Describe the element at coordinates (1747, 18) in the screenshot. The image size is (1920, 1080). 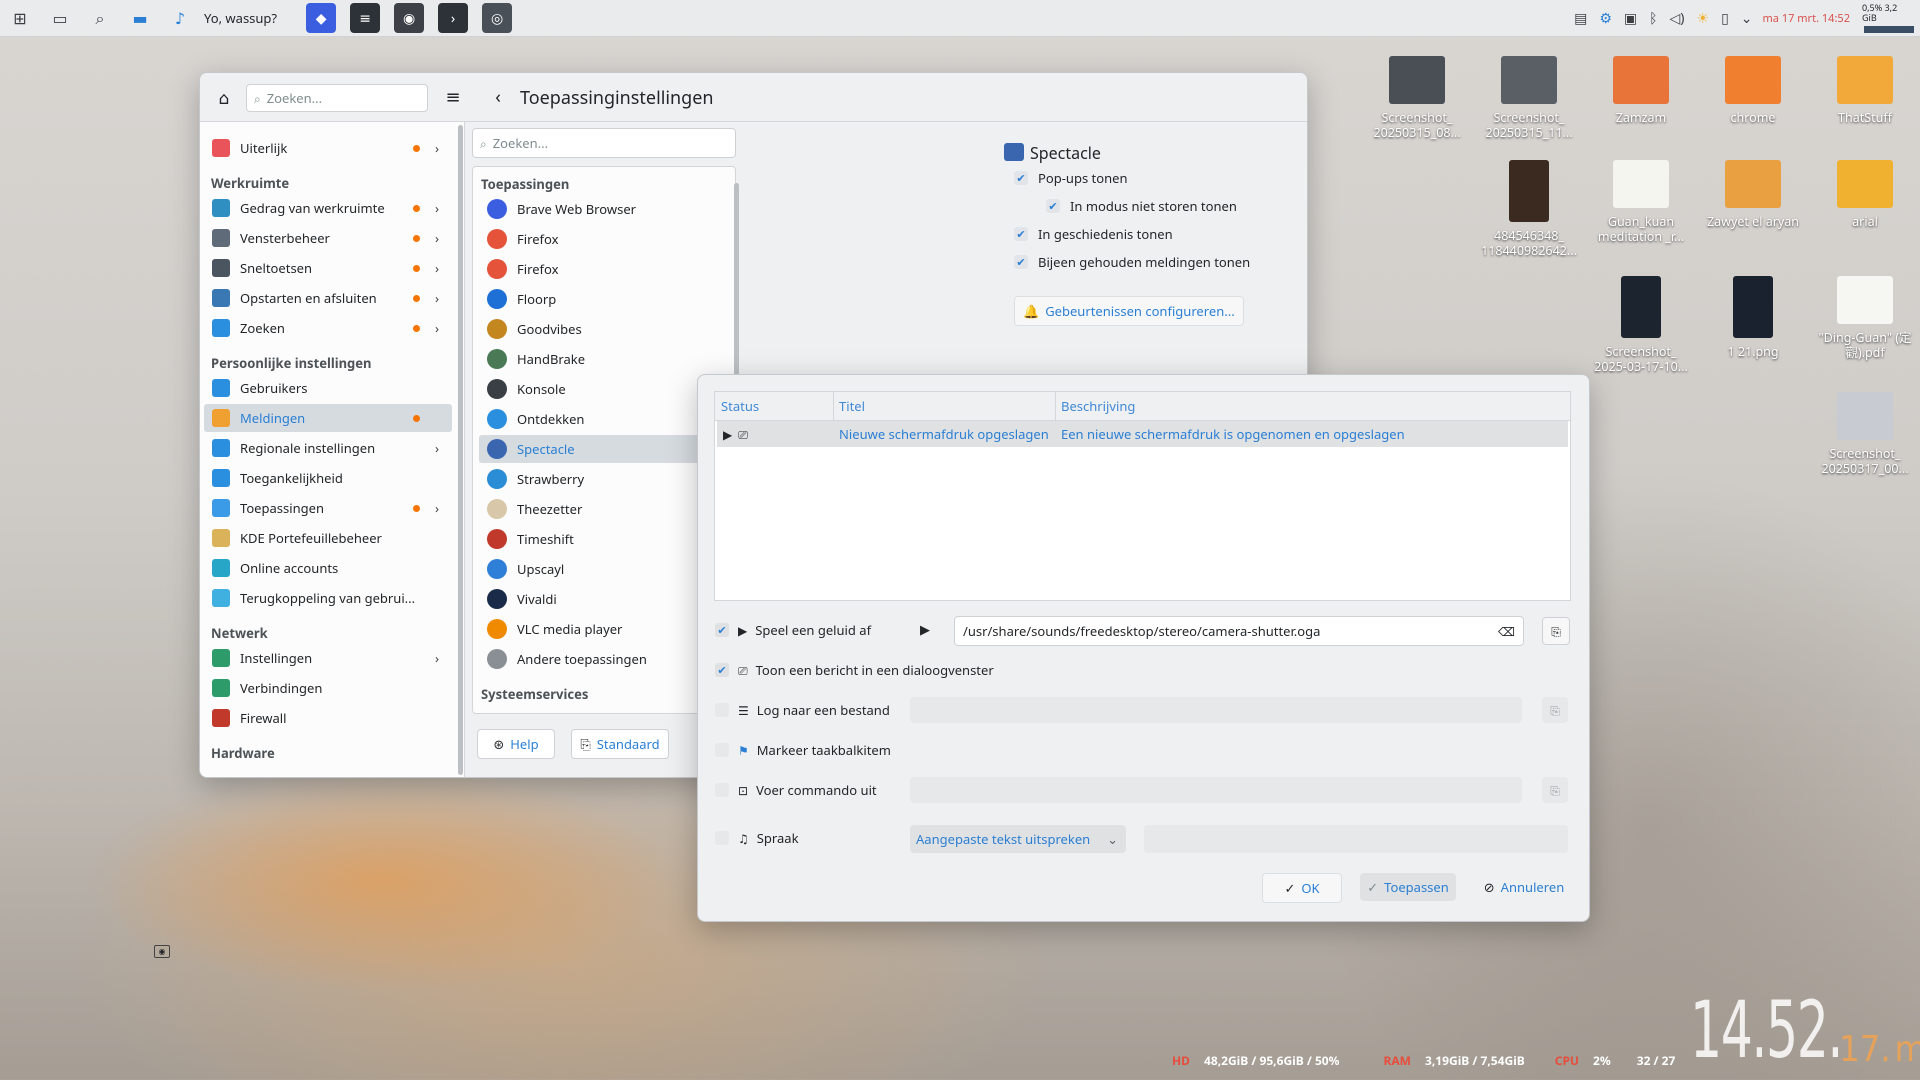
I see `chevron-down-icon: ⌄` at that location.